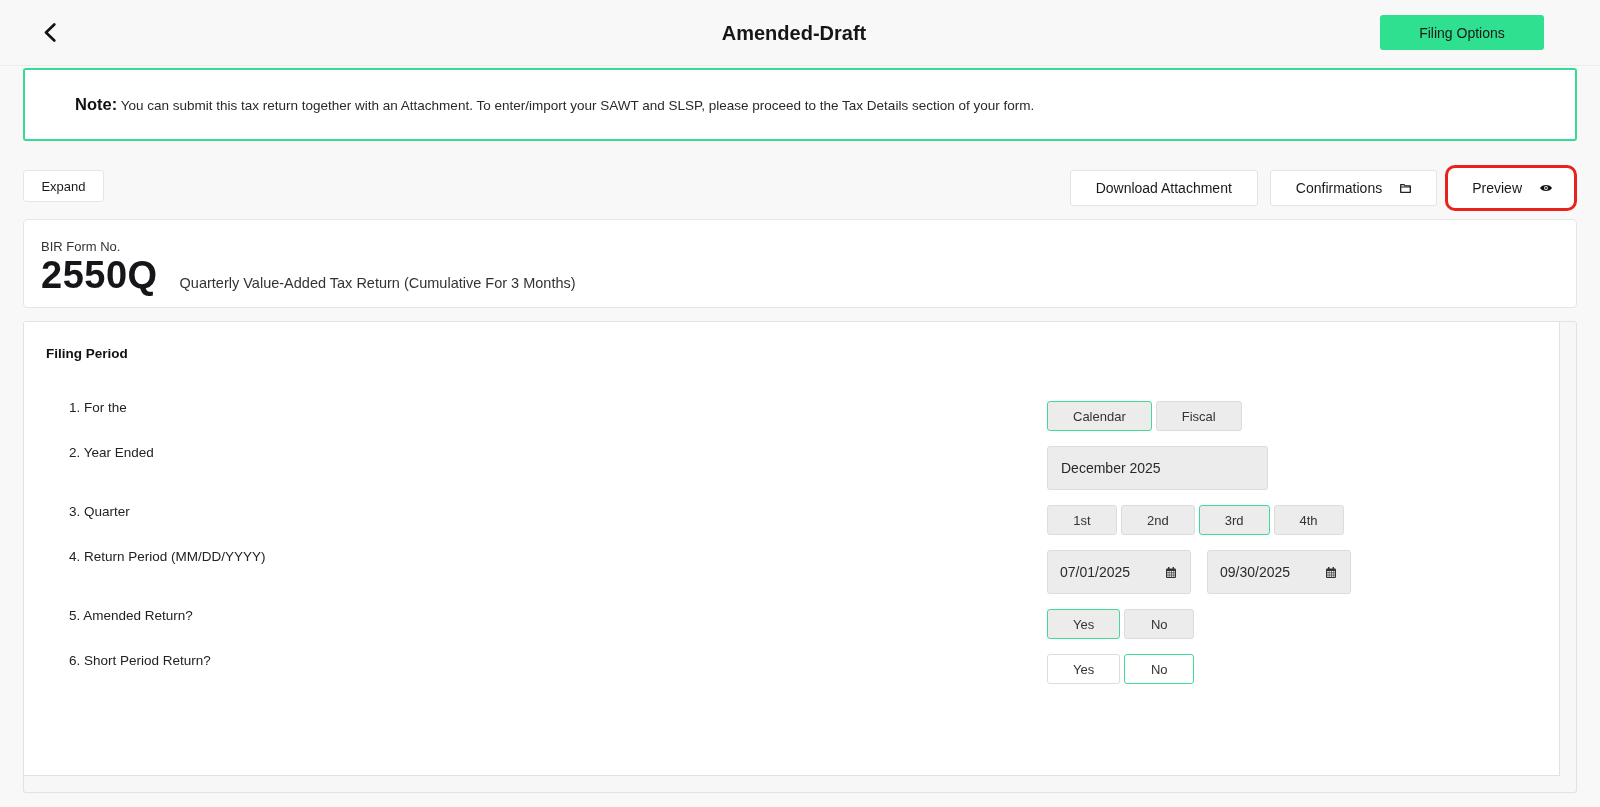  Describe the element at coordinates (99, 512) in the screenshot. I see `question-label: 3. Quarter` at that location.